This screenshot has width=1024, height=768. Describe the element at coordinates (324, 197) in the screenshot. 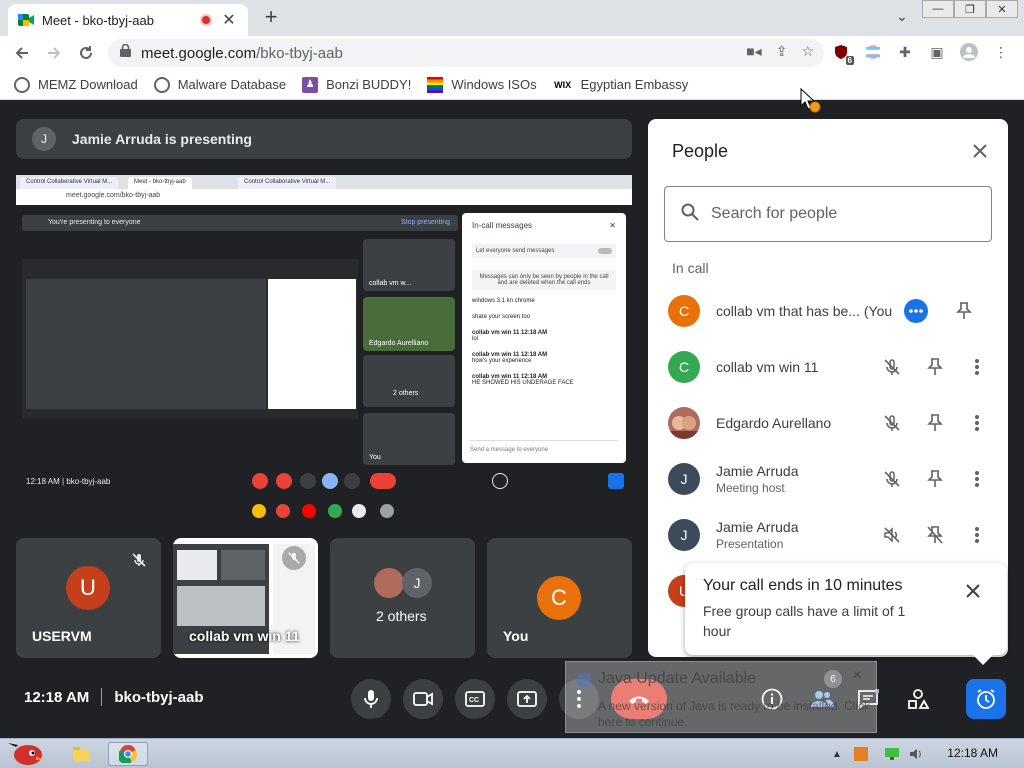

I see `shared-address-bar: meet.google.com/bko-tbyj-aab` at that location.